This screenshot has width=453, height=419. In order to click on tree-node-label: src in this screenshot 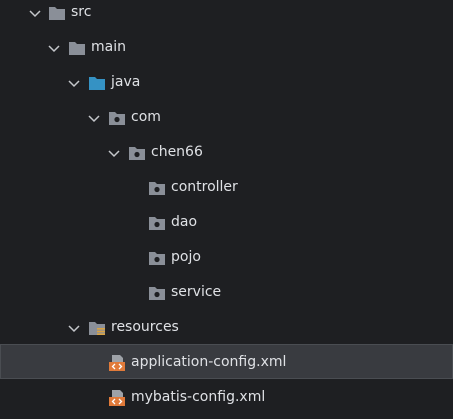, I will do `click(81, 12)`.